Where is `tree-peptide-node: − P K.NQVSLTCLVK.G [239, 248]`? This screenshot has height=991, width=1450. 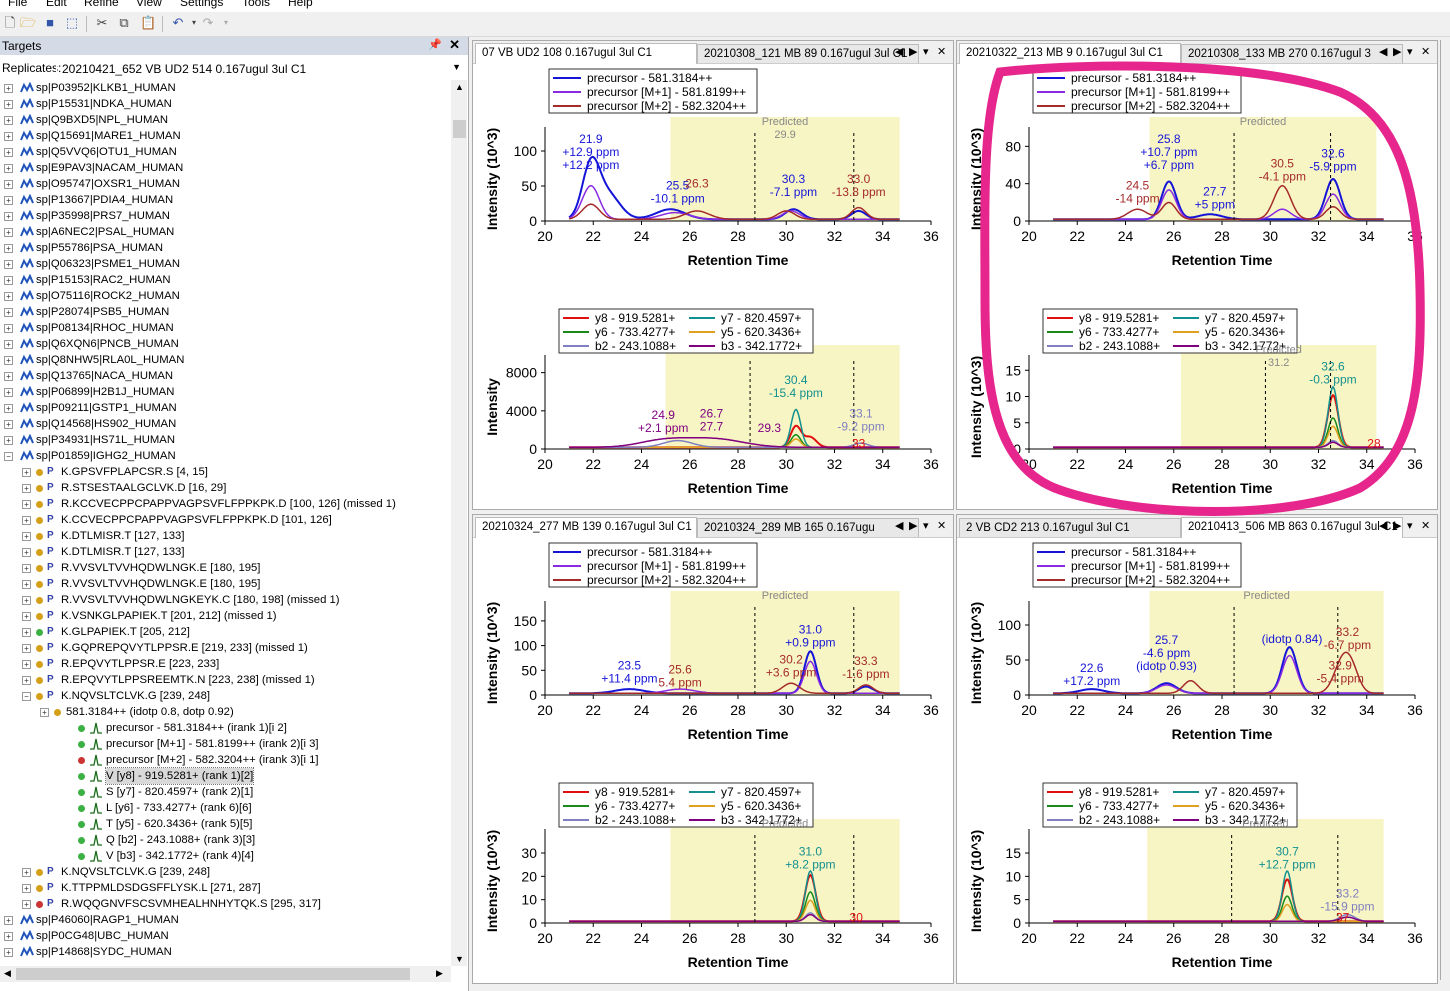 tree-peptide-node: − P K.NQVSLTCLVK.G [239, 248] is located at coordinates (225, 696).